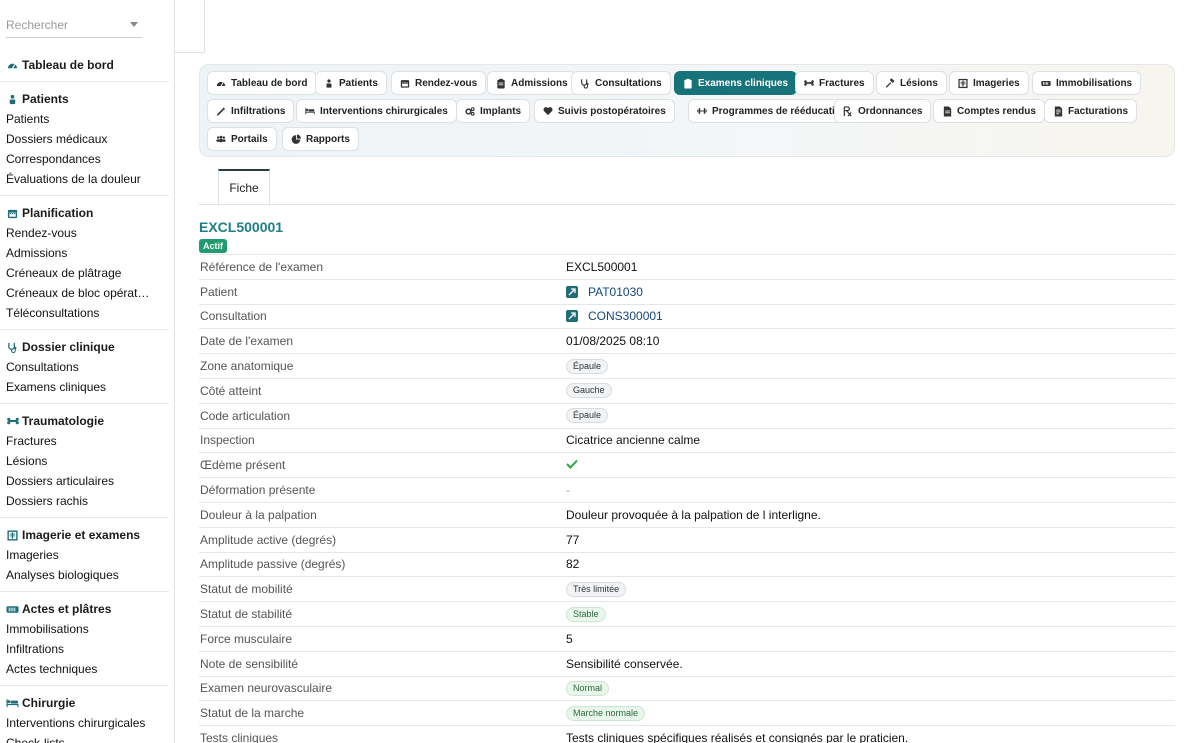 The width and height of the screenshot is (1200, 743). What do you see at coordinates (80, 313) in the screenshot?
I see `sidebar-item: Téléconsultations` at bounding box center [80, 313].